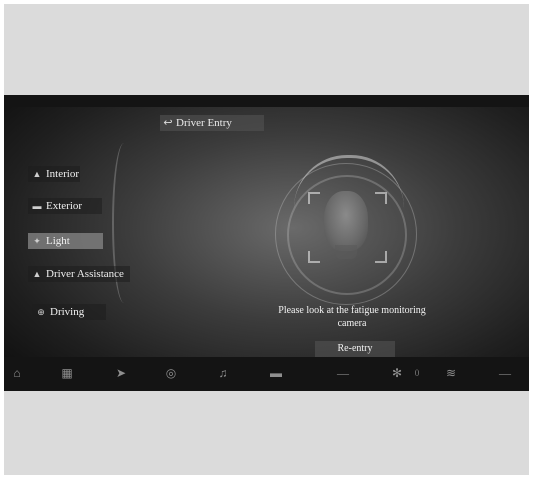  What do you see at coordinates (397, 373) in the screenshot?
I see `fan-icon: ✻` at bounding box center [397, 373].